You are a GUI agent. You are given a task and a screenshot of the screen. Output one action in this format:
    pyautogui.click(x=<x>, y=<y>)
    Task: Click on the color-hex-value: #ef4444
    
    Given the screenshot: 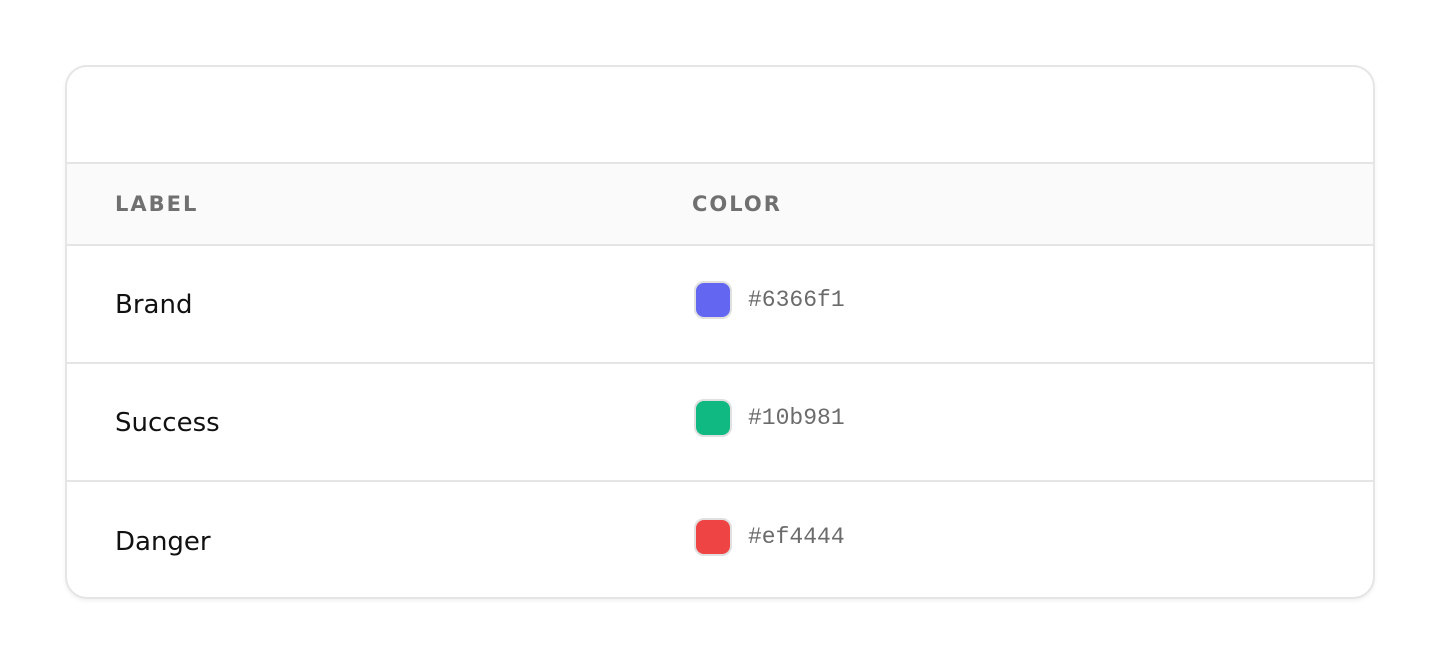 What is the action you would take?
    pyautogui.click(x=796, y=537)
    